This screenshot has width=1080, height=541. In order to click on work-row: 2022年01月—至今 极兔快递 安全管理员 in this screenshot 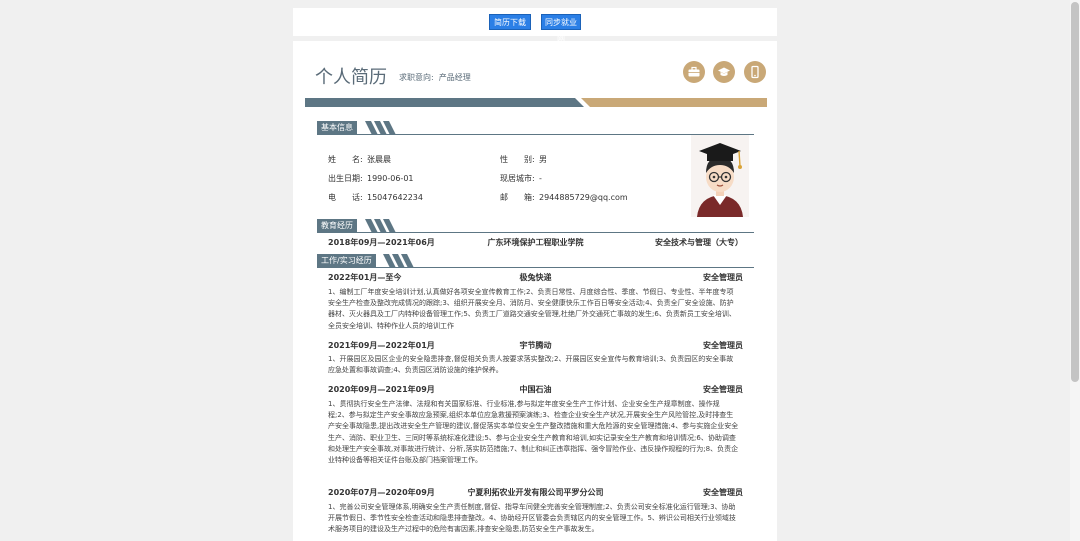, I will do `click(535, 277)`.